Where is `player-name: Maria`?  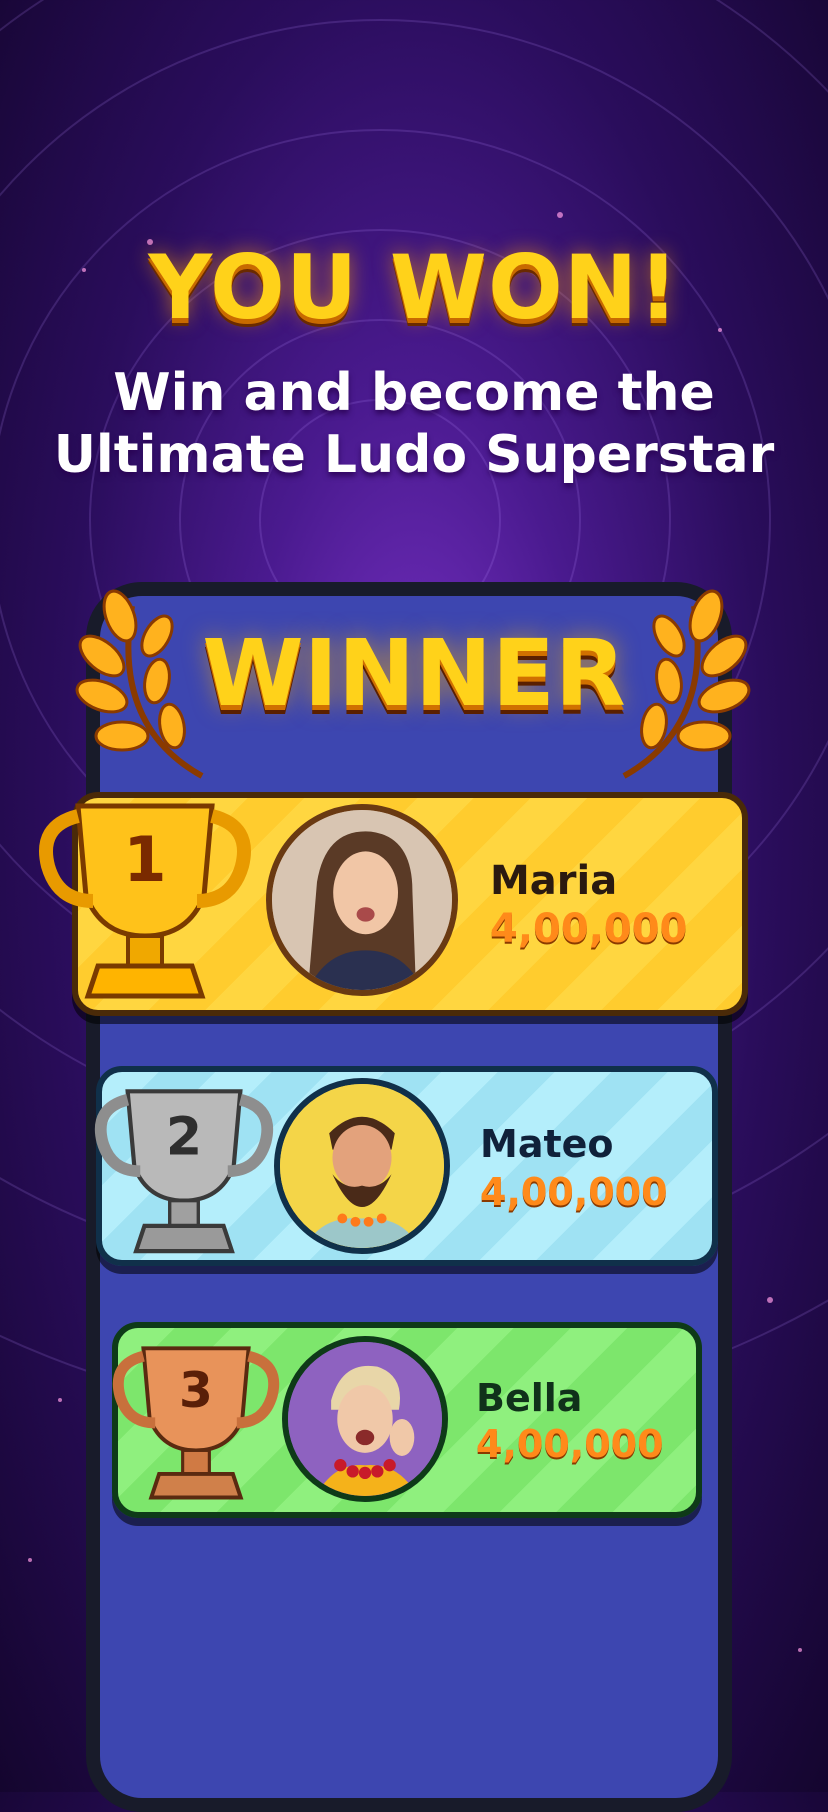 player-name: Maria is located at coordinates (554, 881).